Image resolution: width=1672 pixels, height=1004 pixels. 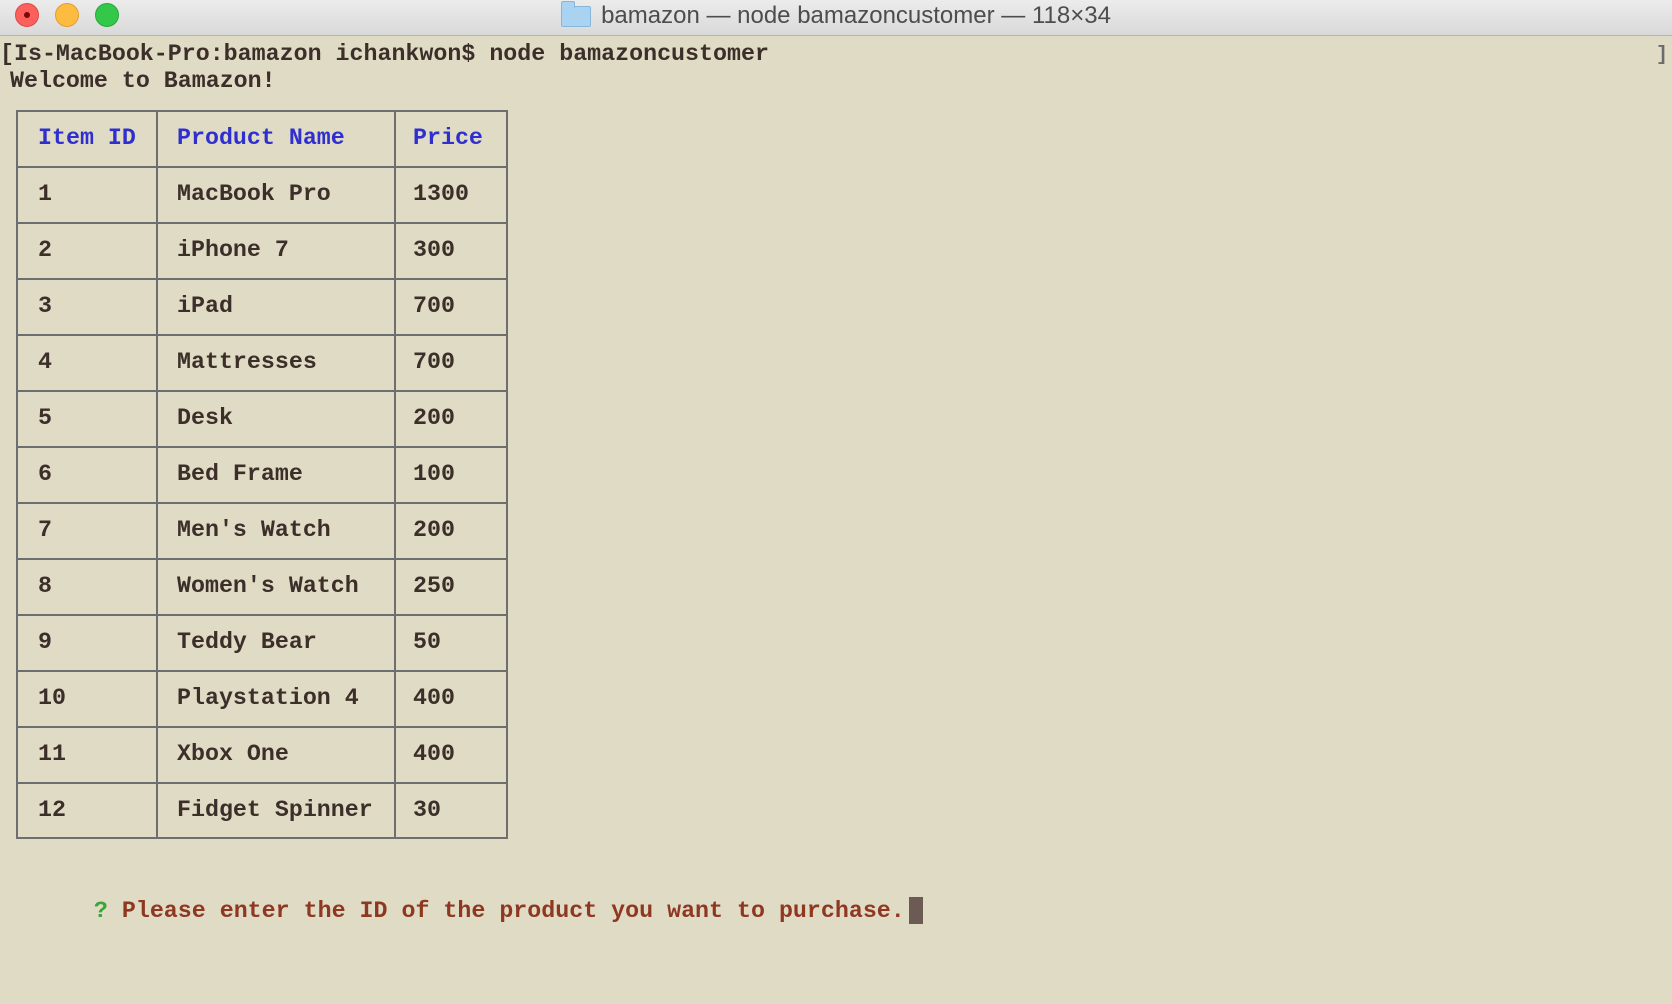 I want to click on window-title-area: bamazon — node bamazoncustomer — 118×34, so click(x=836, y=16).